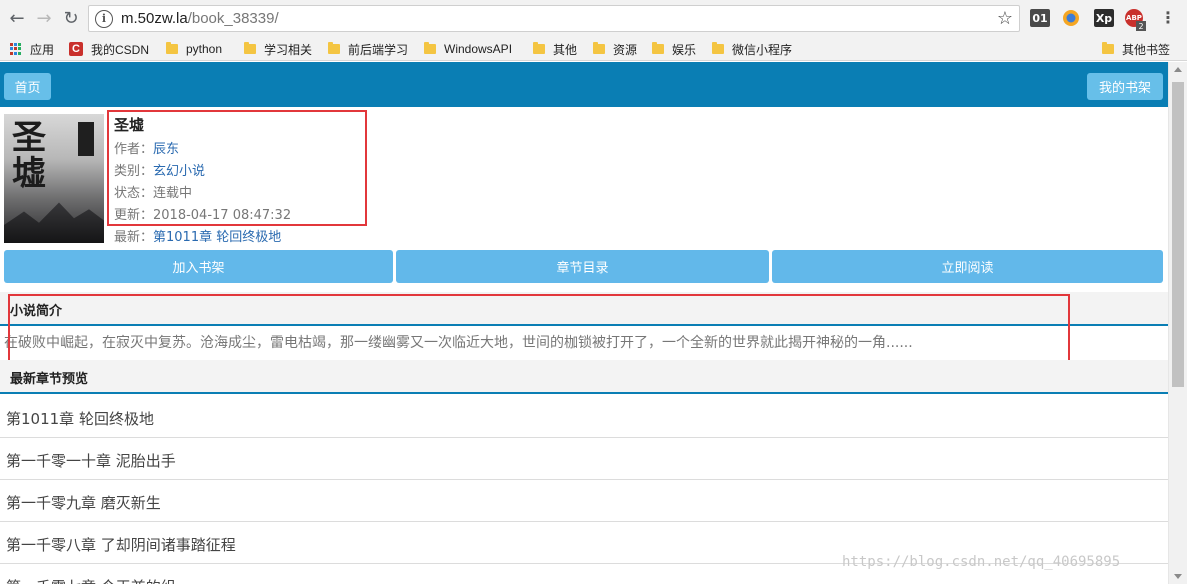  What do you see at coordinates (237, 168) in the screenshot?
I see `highlight-box-book-info` at bounding box center [237, 168].